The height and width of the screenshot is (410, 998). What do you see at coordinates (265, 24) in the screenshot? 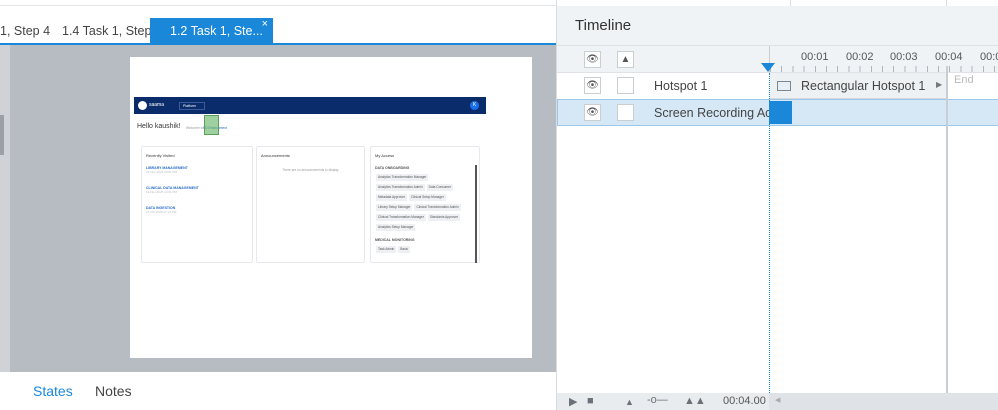
I see `close-icon: ×` at bounding box center [265, 24].